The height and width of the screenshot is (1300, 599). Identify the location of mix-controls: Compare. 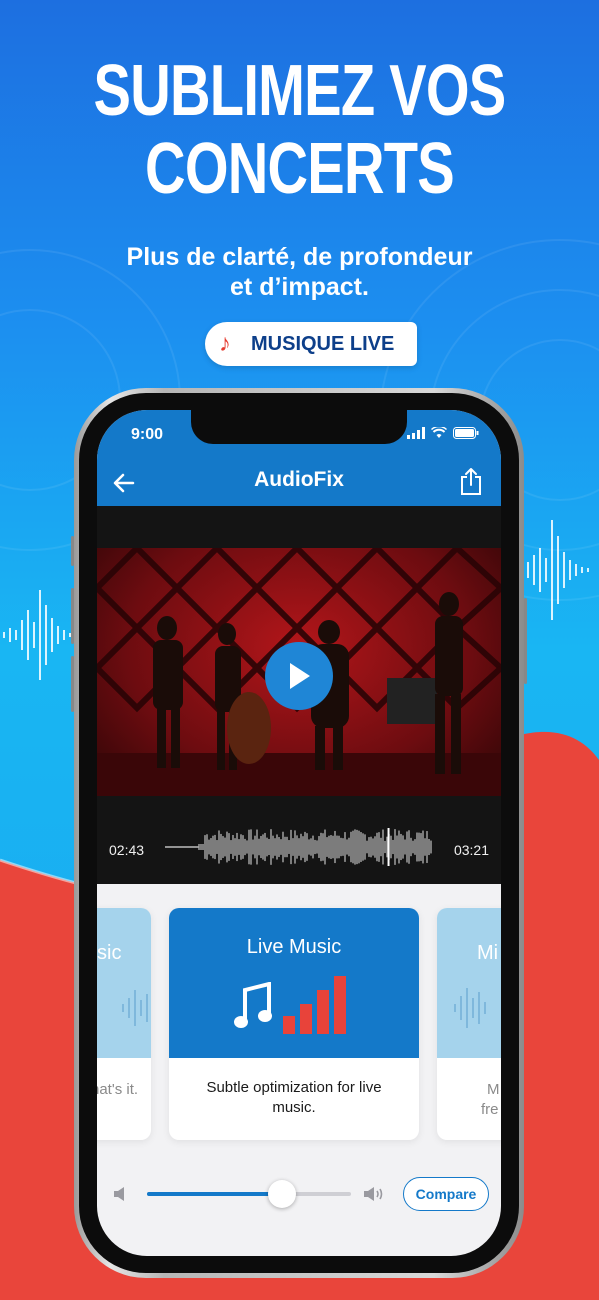
(299, 1195).